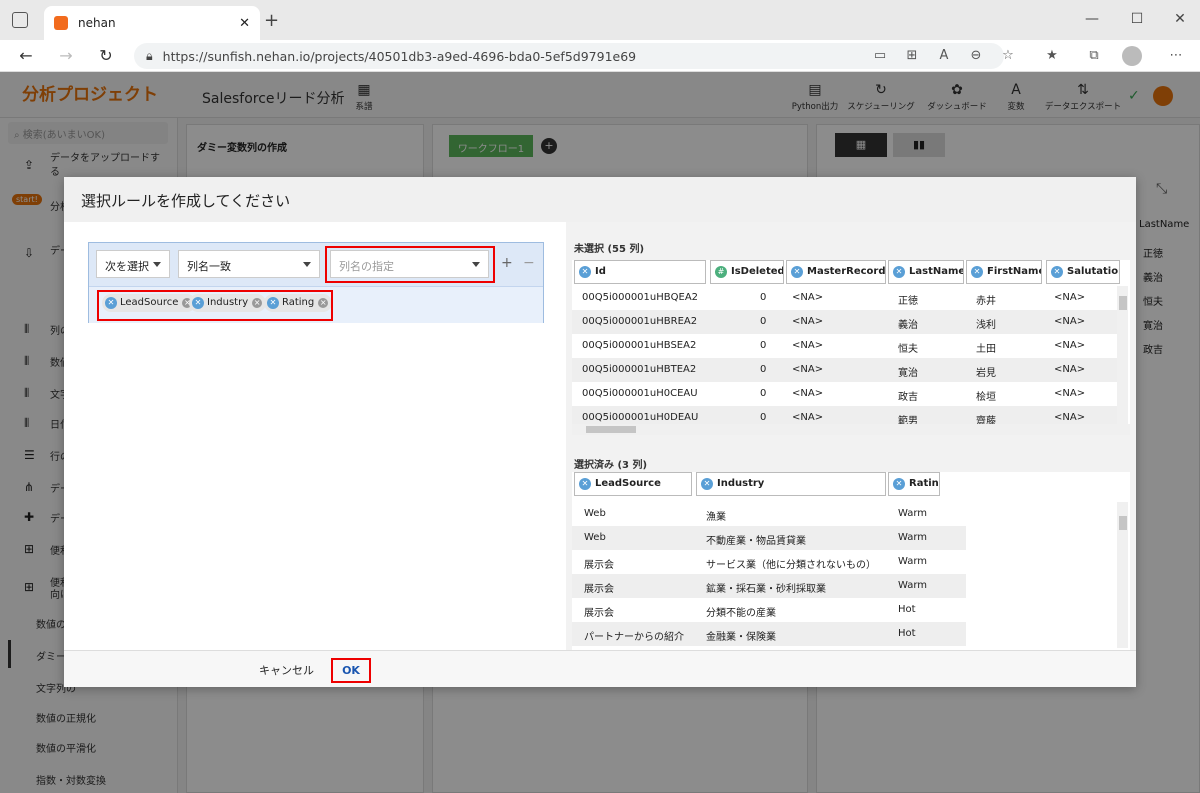 The width and height of the screenshot is (1200, 793). What do you see at coordinates (1092, 20) in the screenshot?
I see `minimize-icon: —` at bounding box center [1092, 20].